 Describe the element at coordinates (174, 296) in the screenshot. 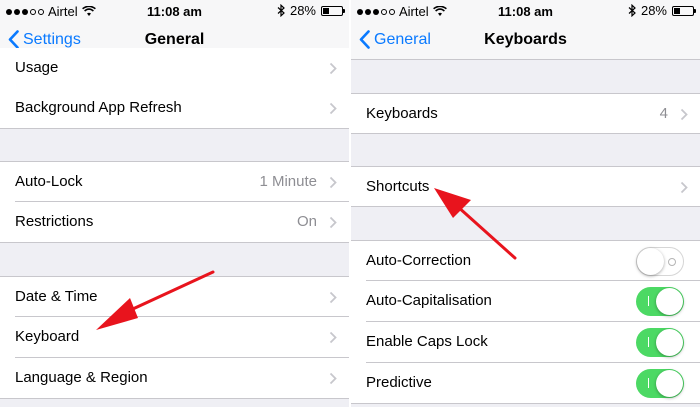

I see `row-date-time: Date & Time` at that location.